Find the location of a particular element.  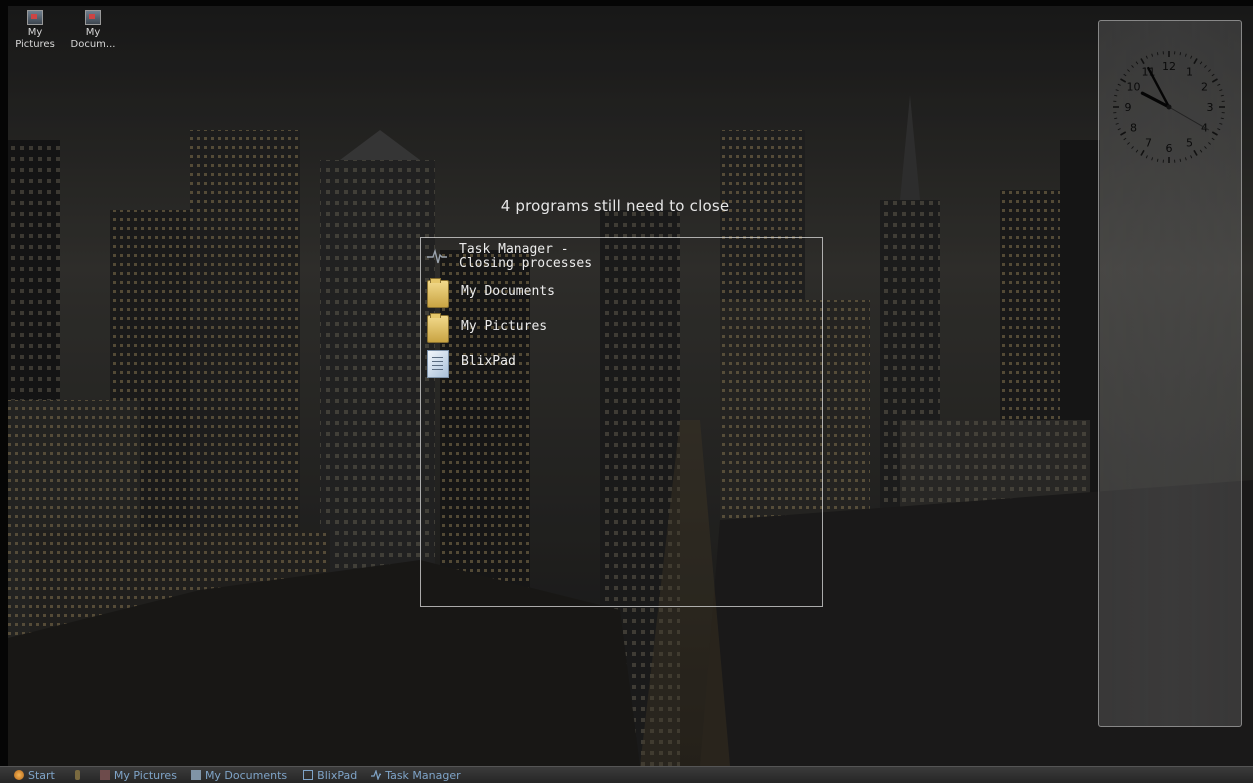

shutdown-title: 4 programs still need to close is located at coordinates (615, 206).